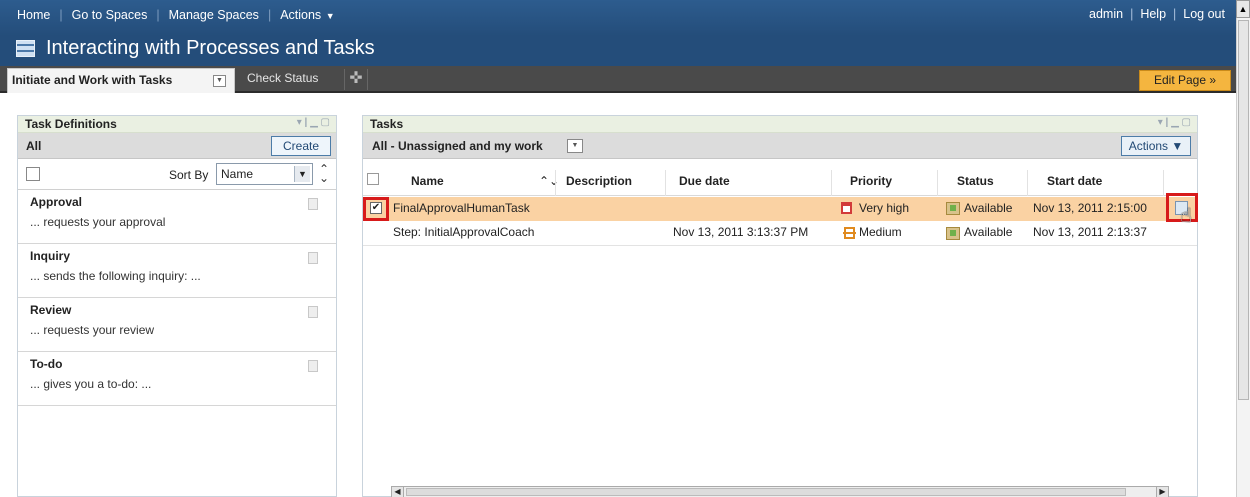  Describe the element at coordinates (92, 80) in the screenshot. I see `tab-initiate-label: Initiate and Work with Tasks` at that location.